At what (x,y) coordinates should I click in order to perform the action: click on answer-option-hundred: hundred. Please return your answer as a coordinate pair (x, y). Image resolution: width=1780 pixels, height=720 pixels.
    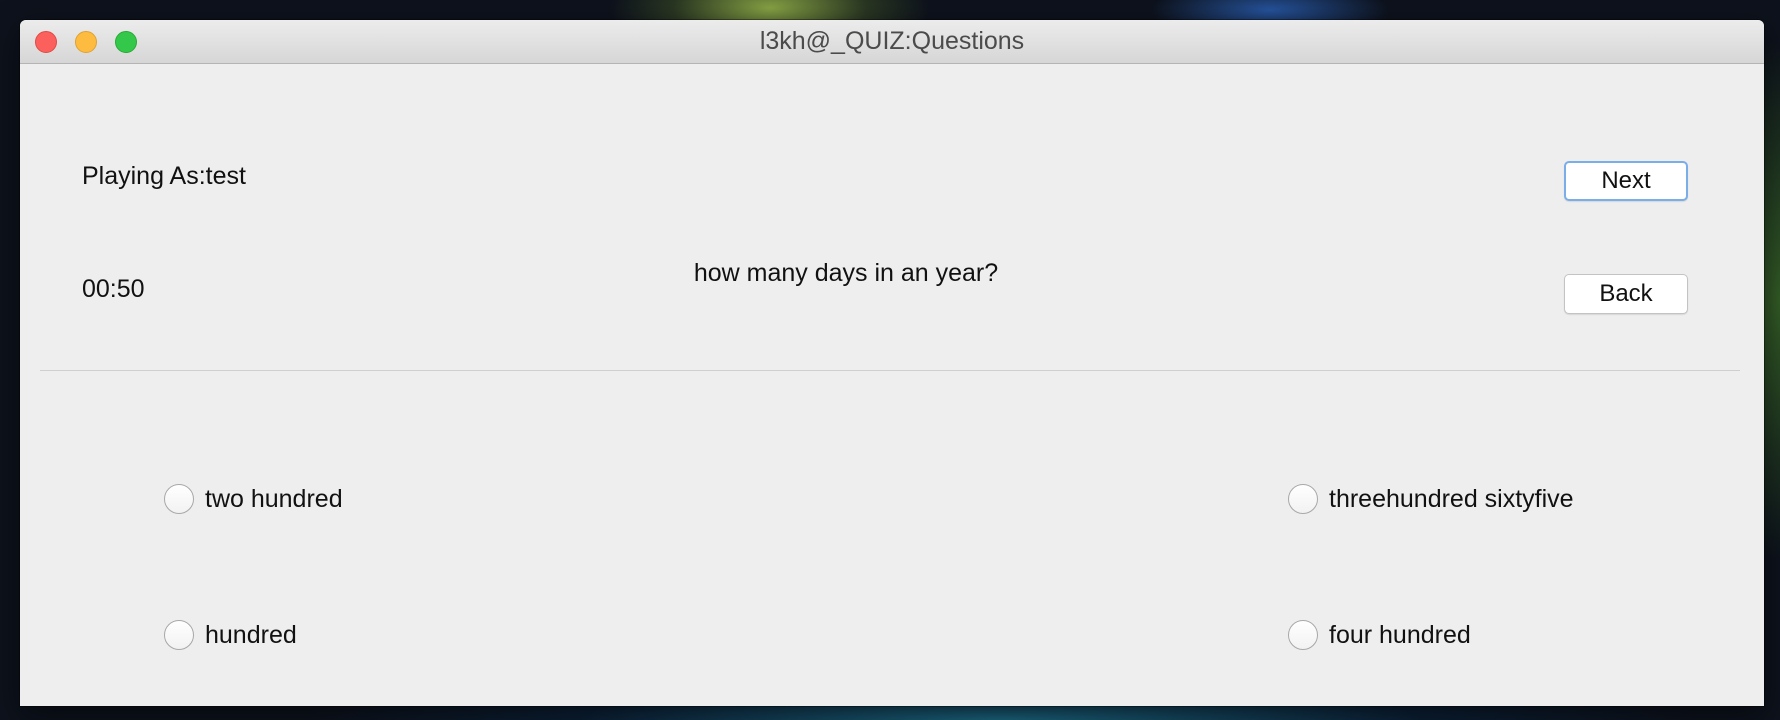
    Looking at the image, I should click on (230, 635).